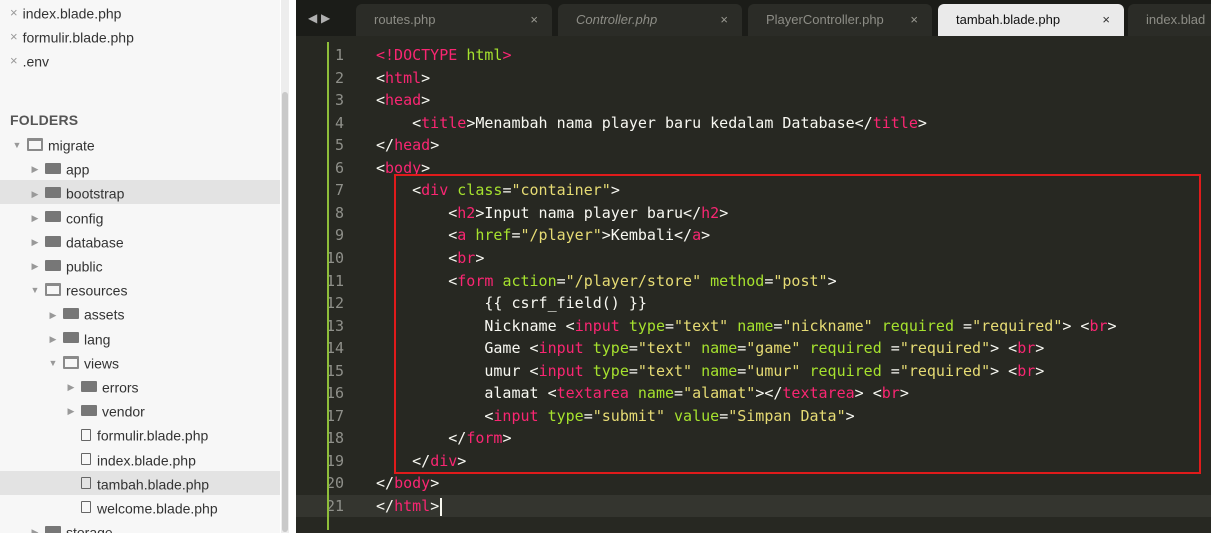 The width and height of the screenshot is (1211, 533). What do you see at coordinates (285, 312) in the screenshot?
I see `sidebar-scroll-thumb` at bounding box center [285, 312].